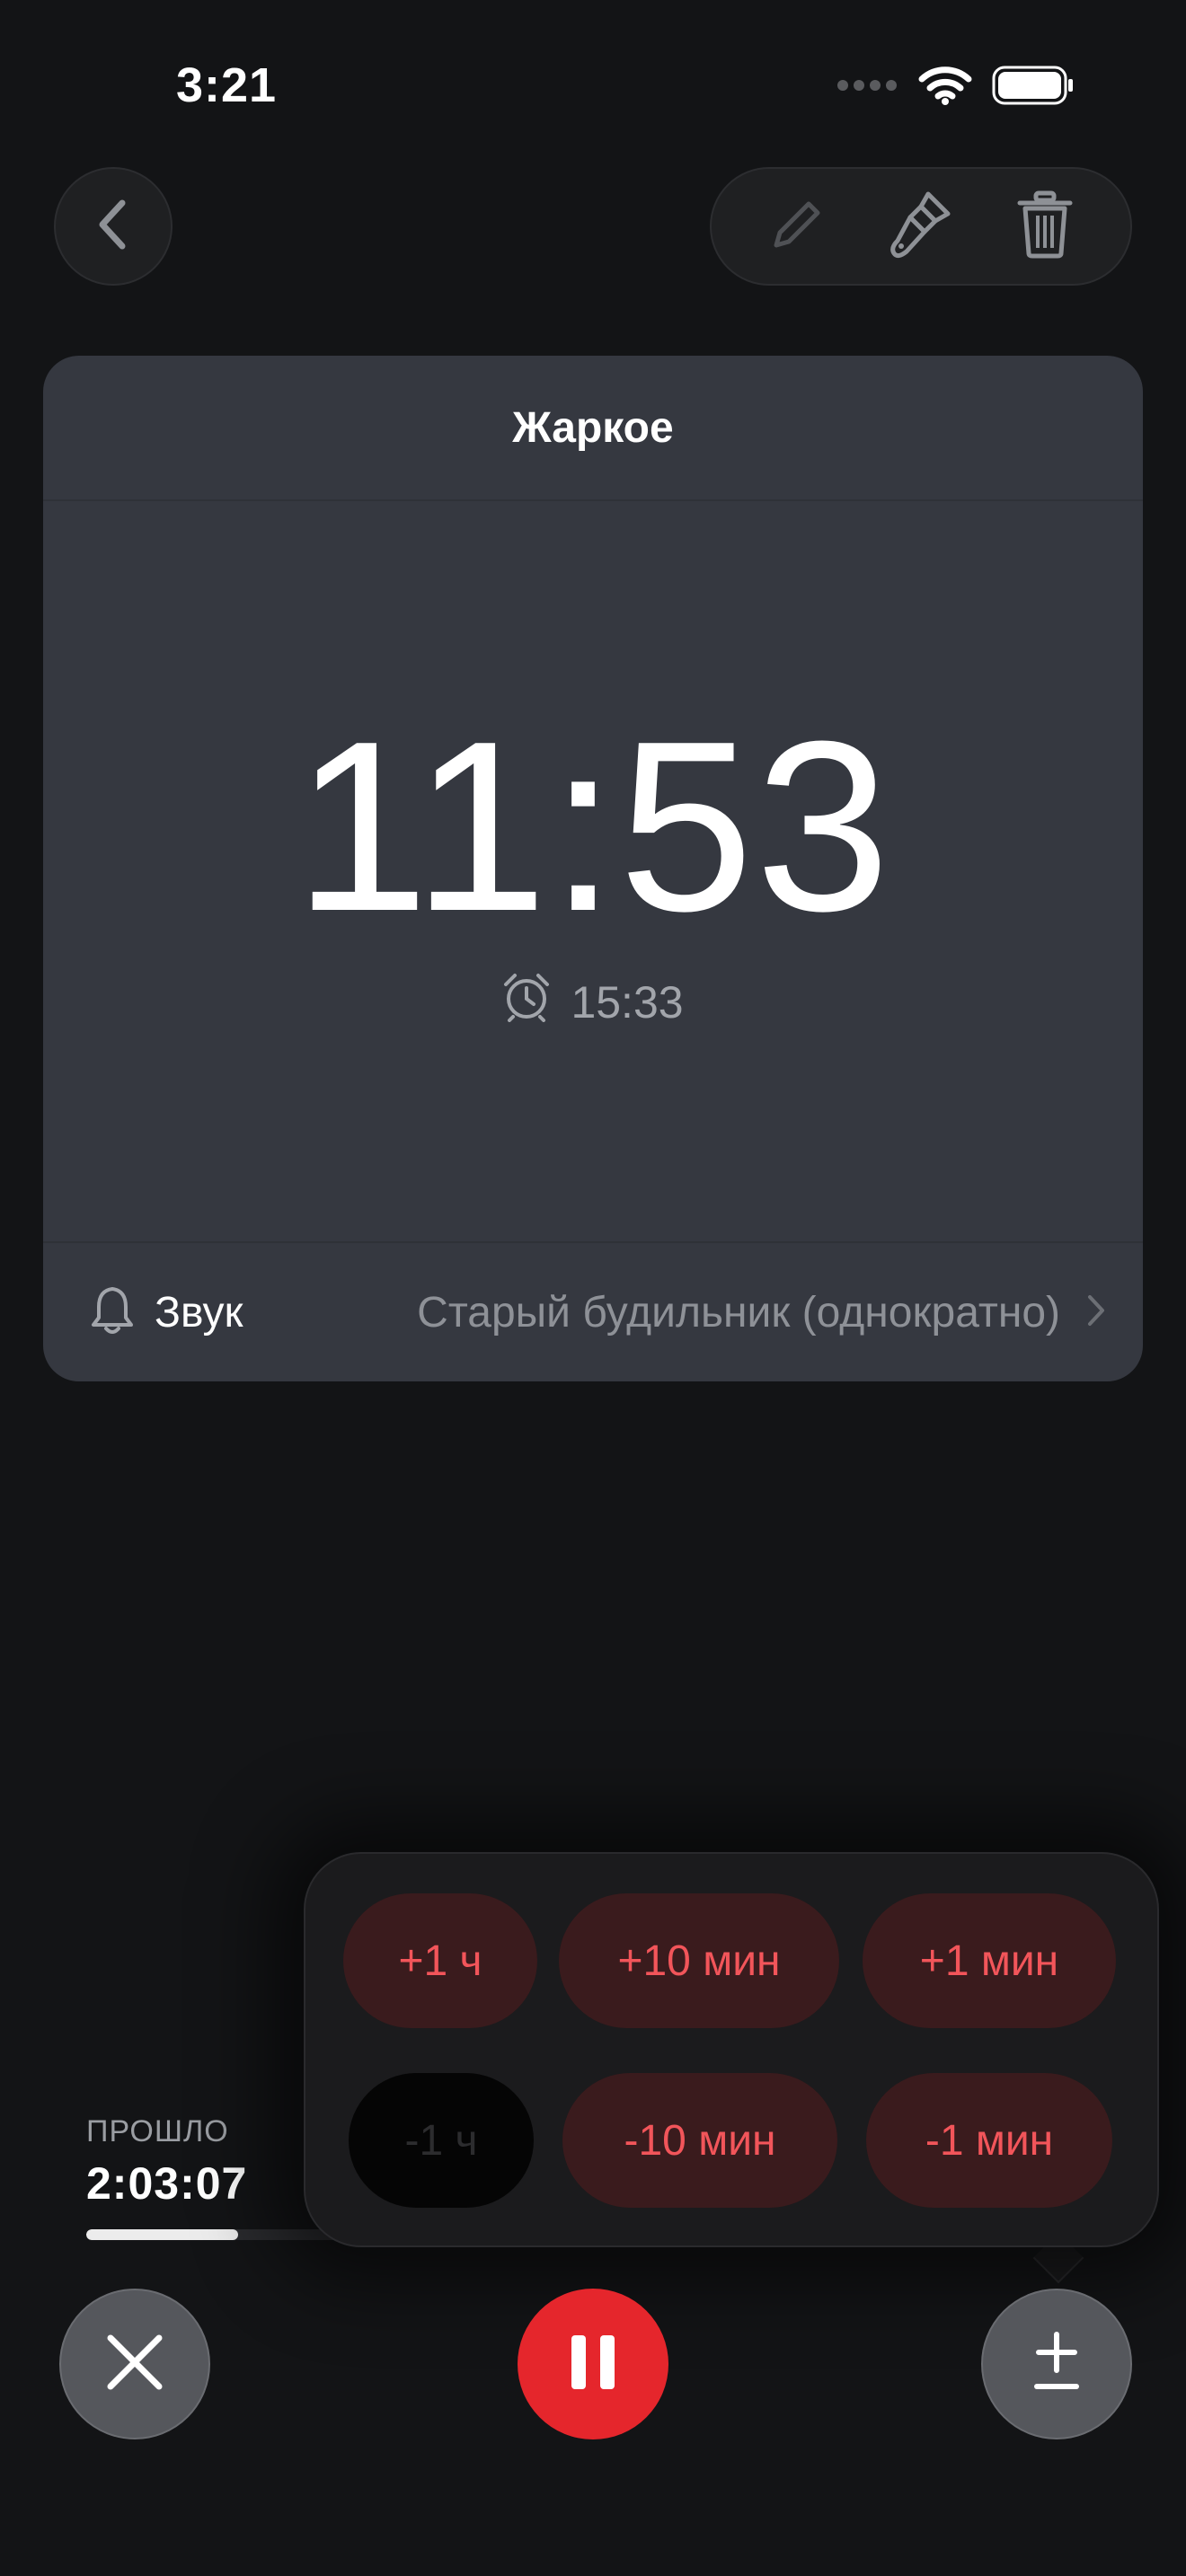 This screenshot has height=2576, width=1186. I want to click on pause-icon, so click(593, 2364).